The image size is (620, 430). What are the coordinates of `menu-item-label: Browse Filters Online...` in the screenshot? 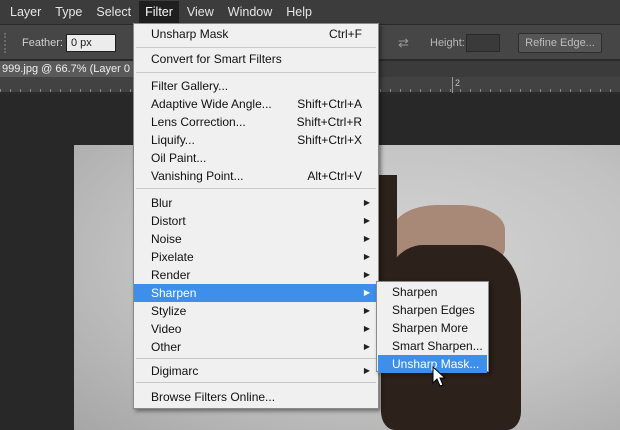 It's located at (213, 397).